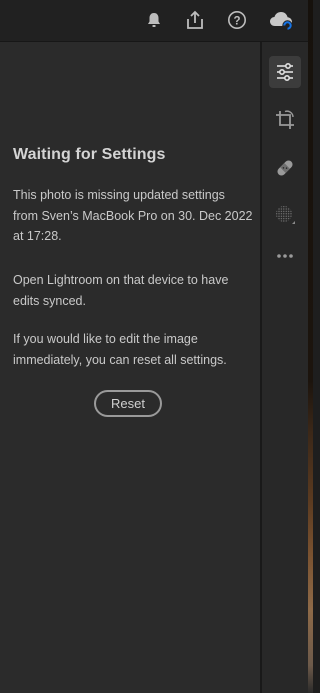 Image resolution: width=320 pixels, height=693 pixels. What do you see at coordinates (285, 367) in the screenshot?
I see `tool-strip` at bounding box center [285, 367].